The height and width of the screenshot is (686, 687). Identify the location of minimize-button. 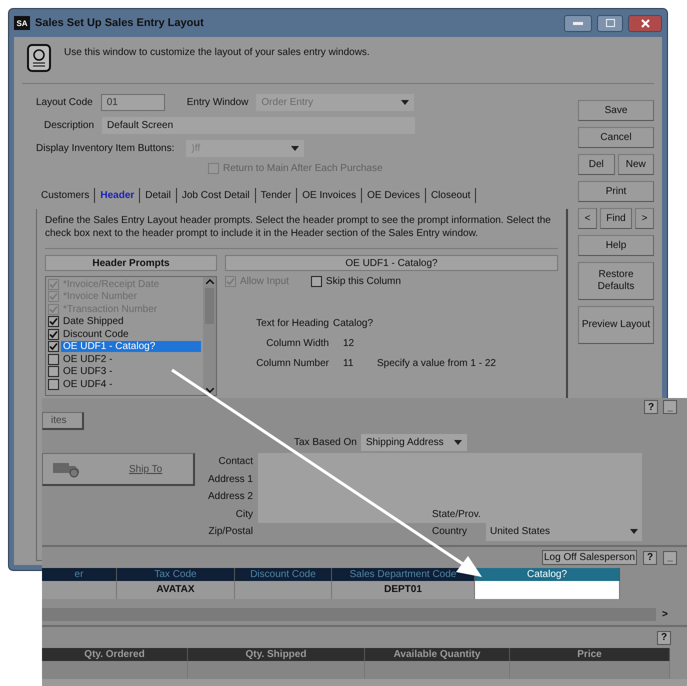
(578, 23).